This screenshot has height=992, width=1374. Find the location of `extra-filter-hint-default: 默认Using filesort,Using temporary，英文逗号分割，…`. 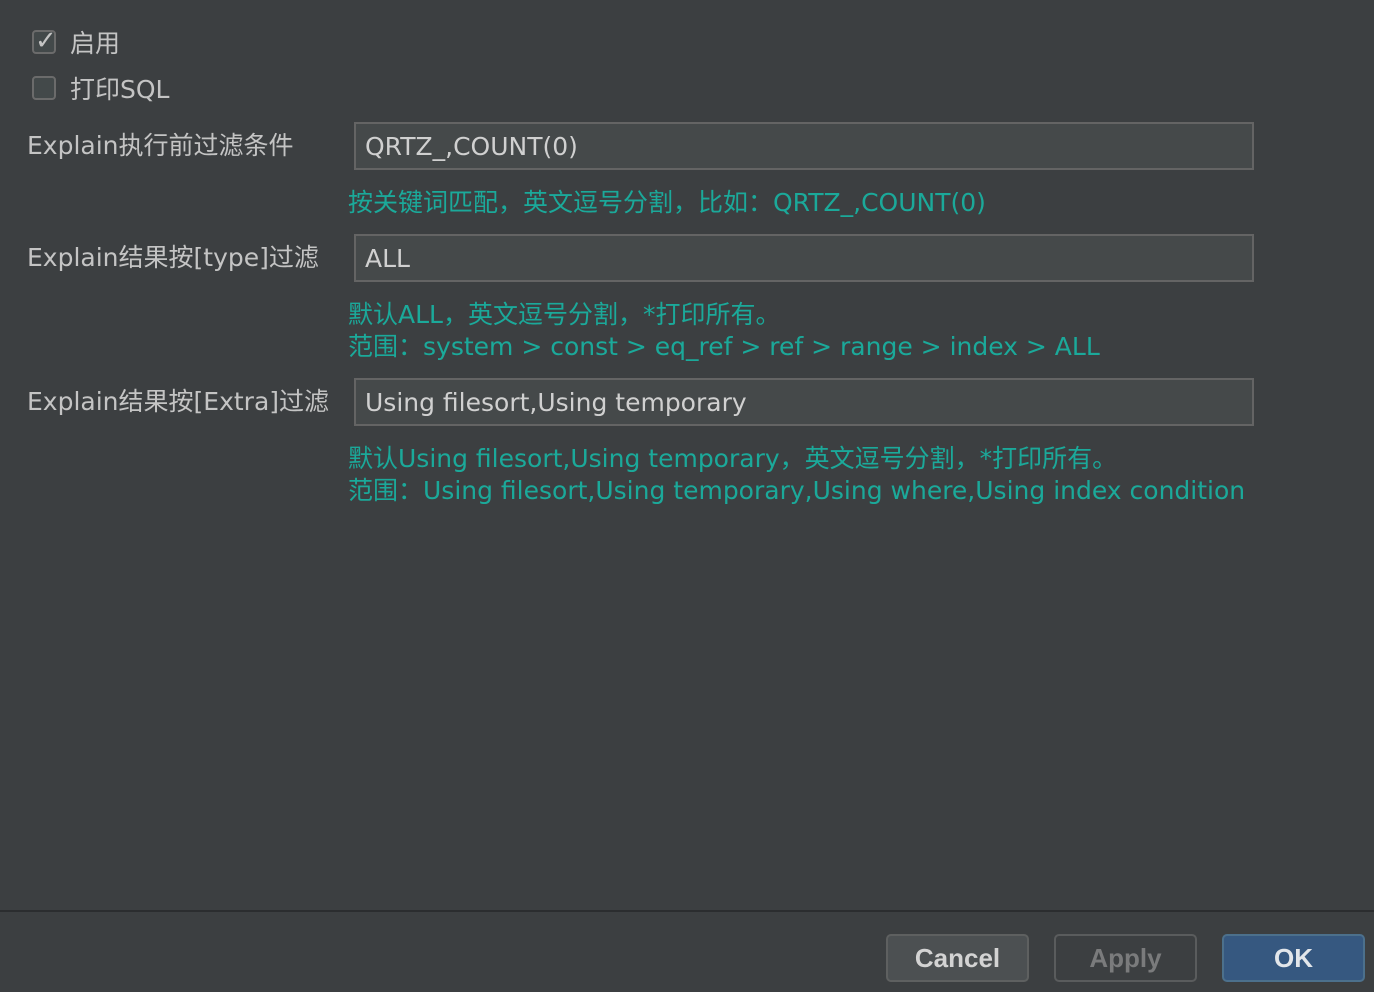

extra-filter-hint-default: 默认Using filesort,Using temporary，英文逗号分割，… is located at coordinates (733, 458).